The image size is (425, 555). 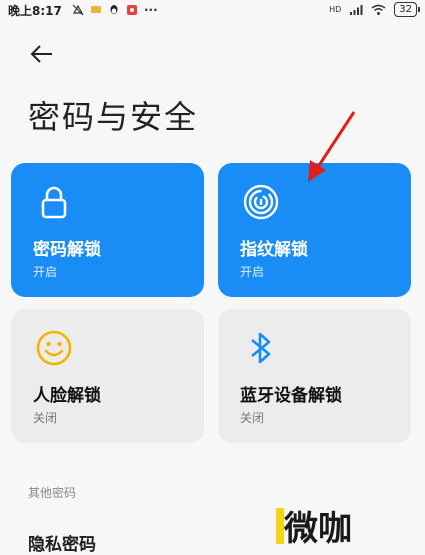 What do you see at coordinates (35, 11) in the screenshot?
I see `status-time: 晚上8:17` at bounding box center [35, 11].